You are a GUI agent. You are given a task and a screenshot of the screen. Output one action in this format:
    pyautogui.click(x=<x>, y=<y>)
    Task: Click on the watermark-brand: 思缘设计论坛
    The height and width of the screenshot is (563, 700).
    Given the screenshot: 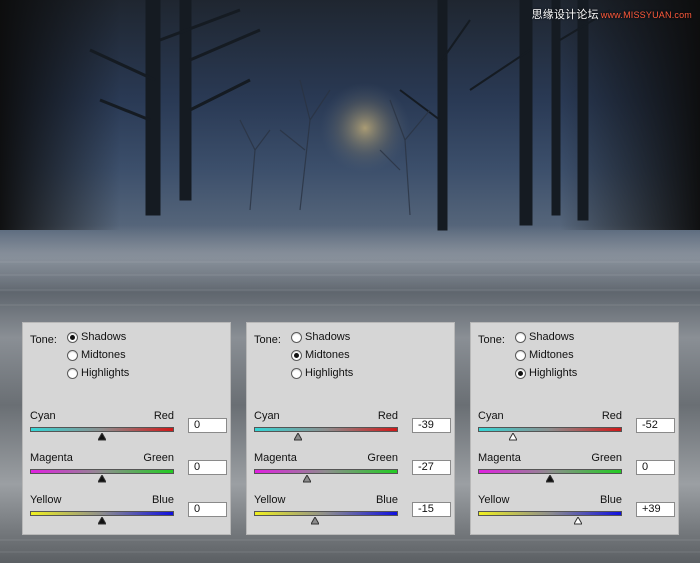 What is the action you would take?
    pyautogui.click(x=565, y=15)
    